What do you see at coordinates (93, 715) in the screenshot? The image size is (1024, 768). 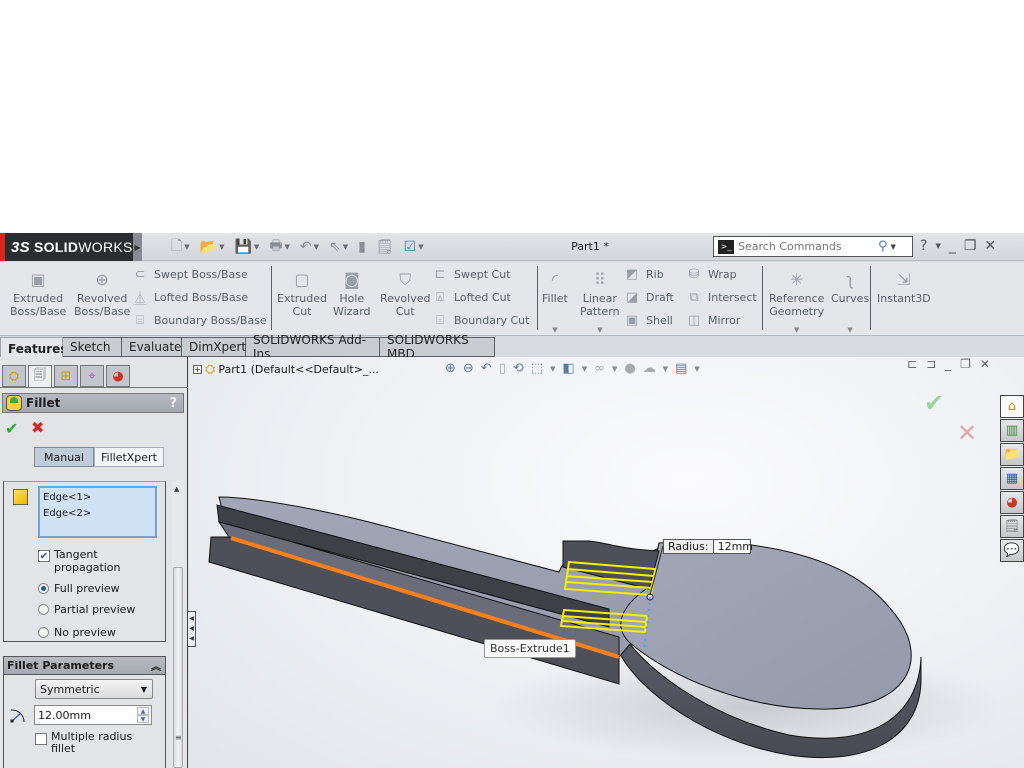 I see `radius-input: 12.00mm ▲ ▼` at bounding box center [93, 715].